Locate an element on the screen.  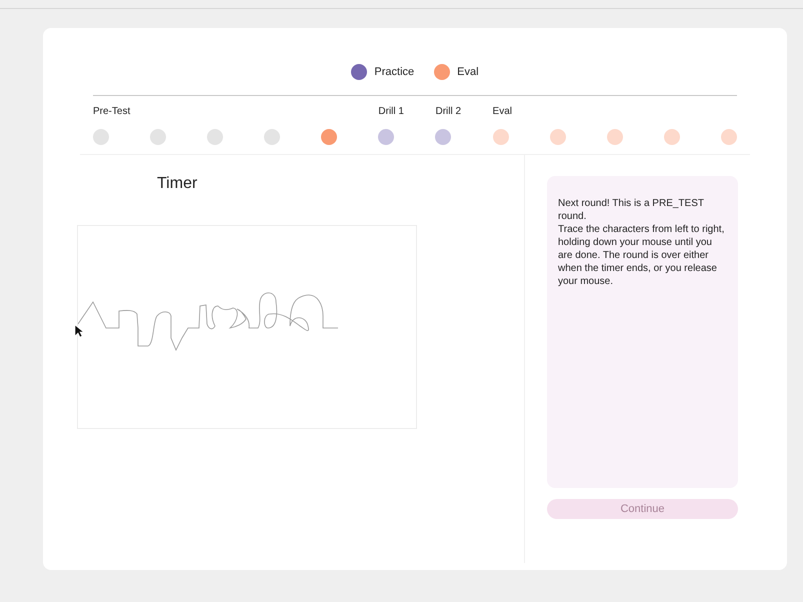
round-label: Drill 1 is located at coordinates (391, 112).